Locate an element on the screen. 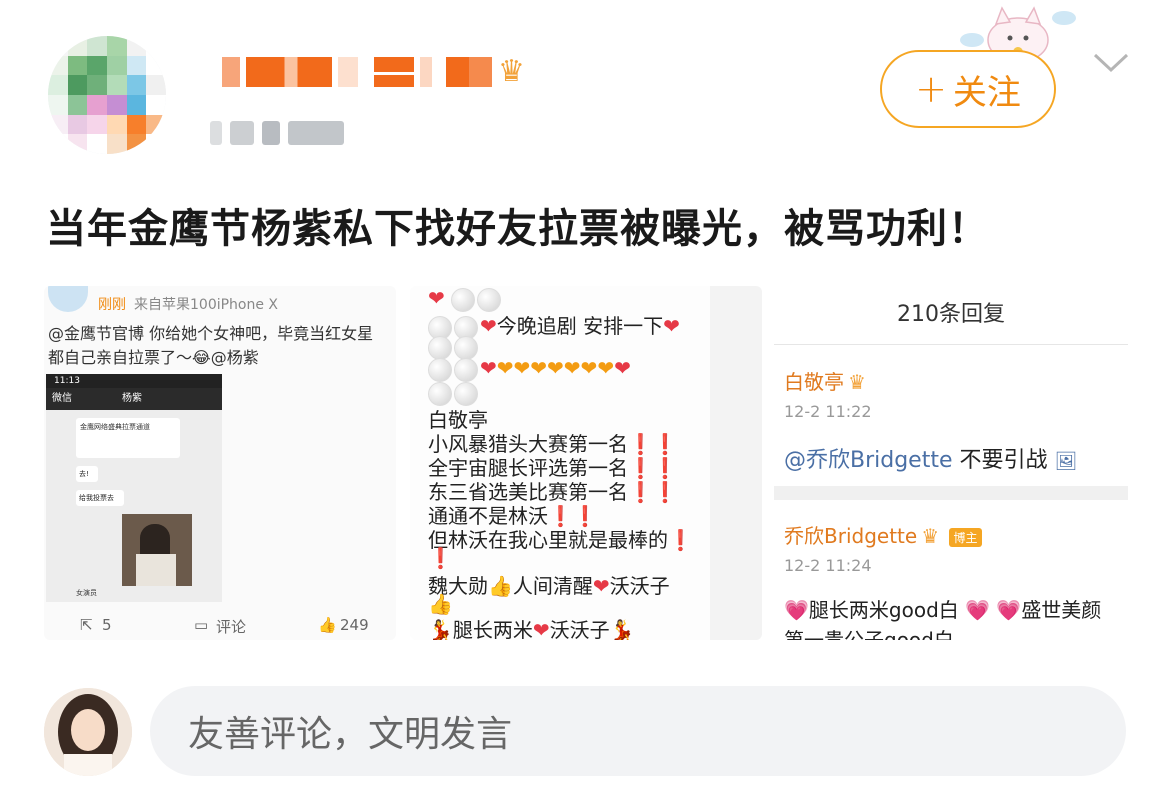 Image resolution: width=1166 pixels, height=811 pixels. img1-text-line2: 都自己亲自拉票了～😂@杨紫 is located at coordinates (153, 357).